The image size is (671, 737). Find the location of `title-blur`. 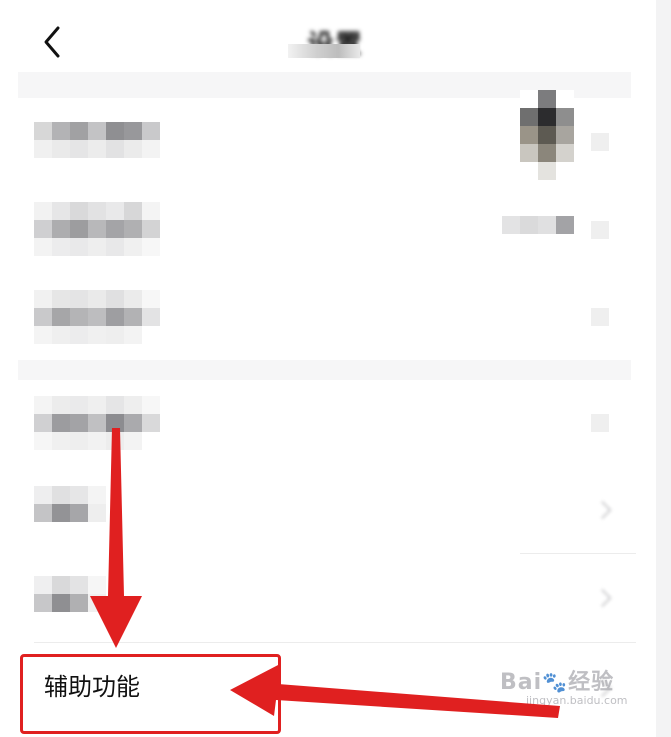

title-blur is located at coordinates (324, 51).